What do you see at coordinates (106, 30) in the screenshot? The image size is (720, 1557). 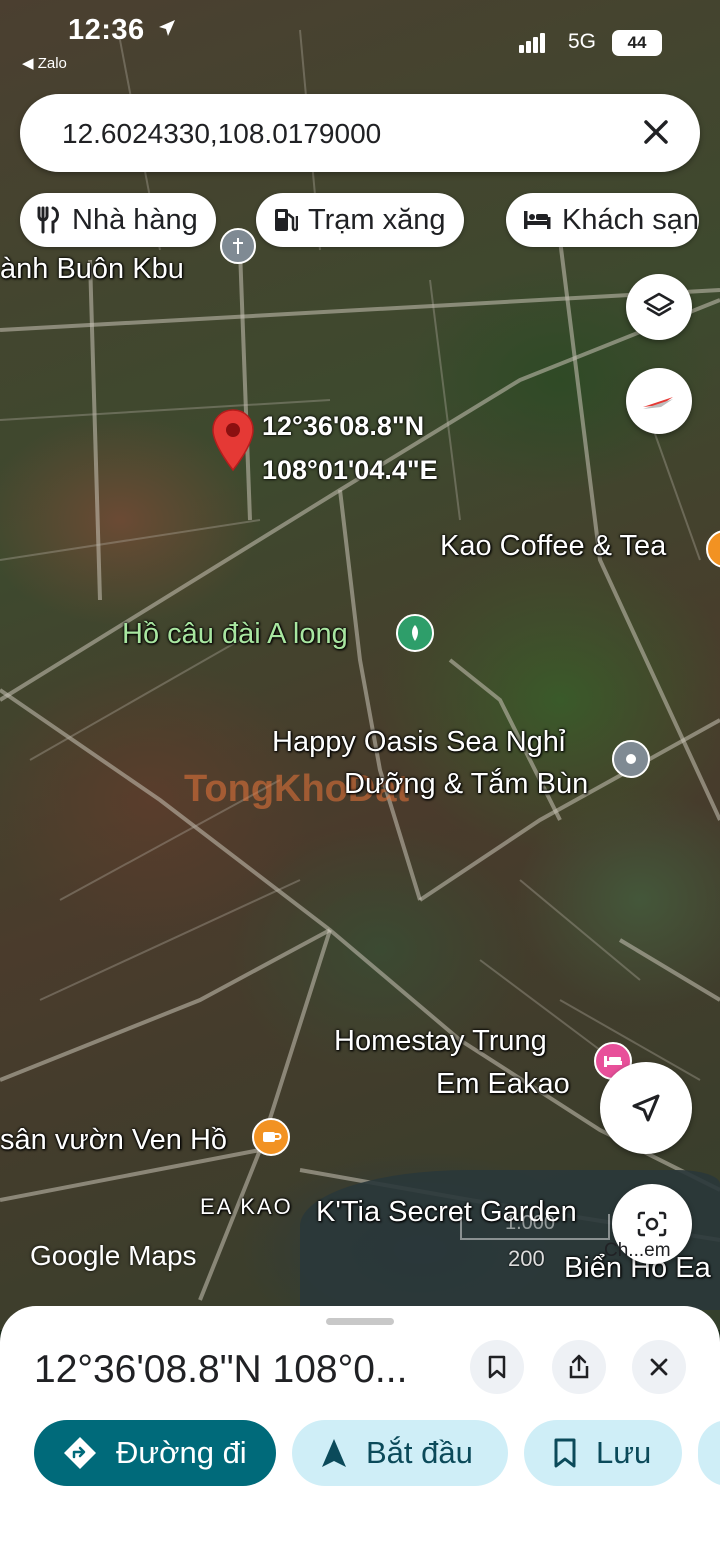 I see `status-time: 12:36` at bounding box center [106, 30].